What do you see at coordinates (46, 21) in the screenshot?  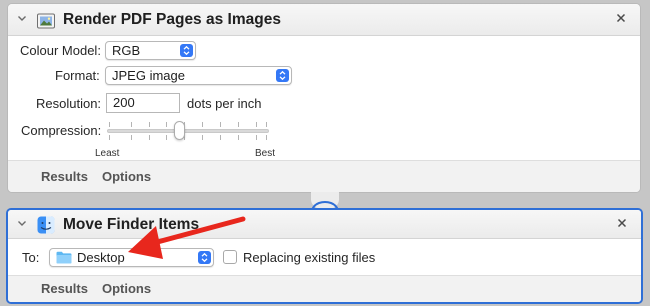 I see `preview-app-icon` at bounding box center [46, 21].